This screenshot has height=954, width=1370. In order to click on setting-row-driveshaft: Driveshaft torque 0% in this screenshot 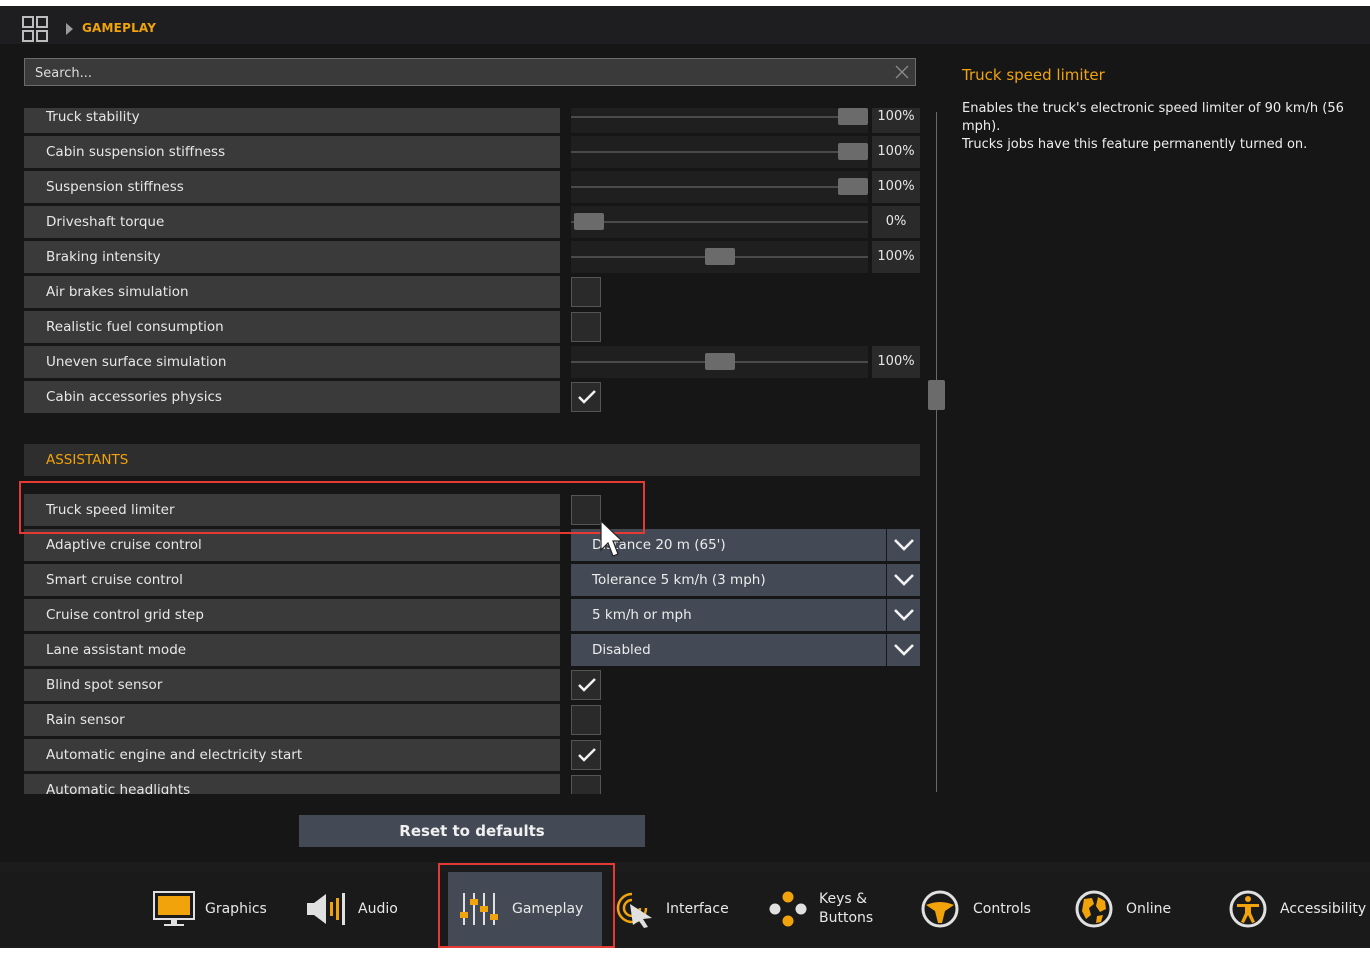, I will do `click(472, 222)`.